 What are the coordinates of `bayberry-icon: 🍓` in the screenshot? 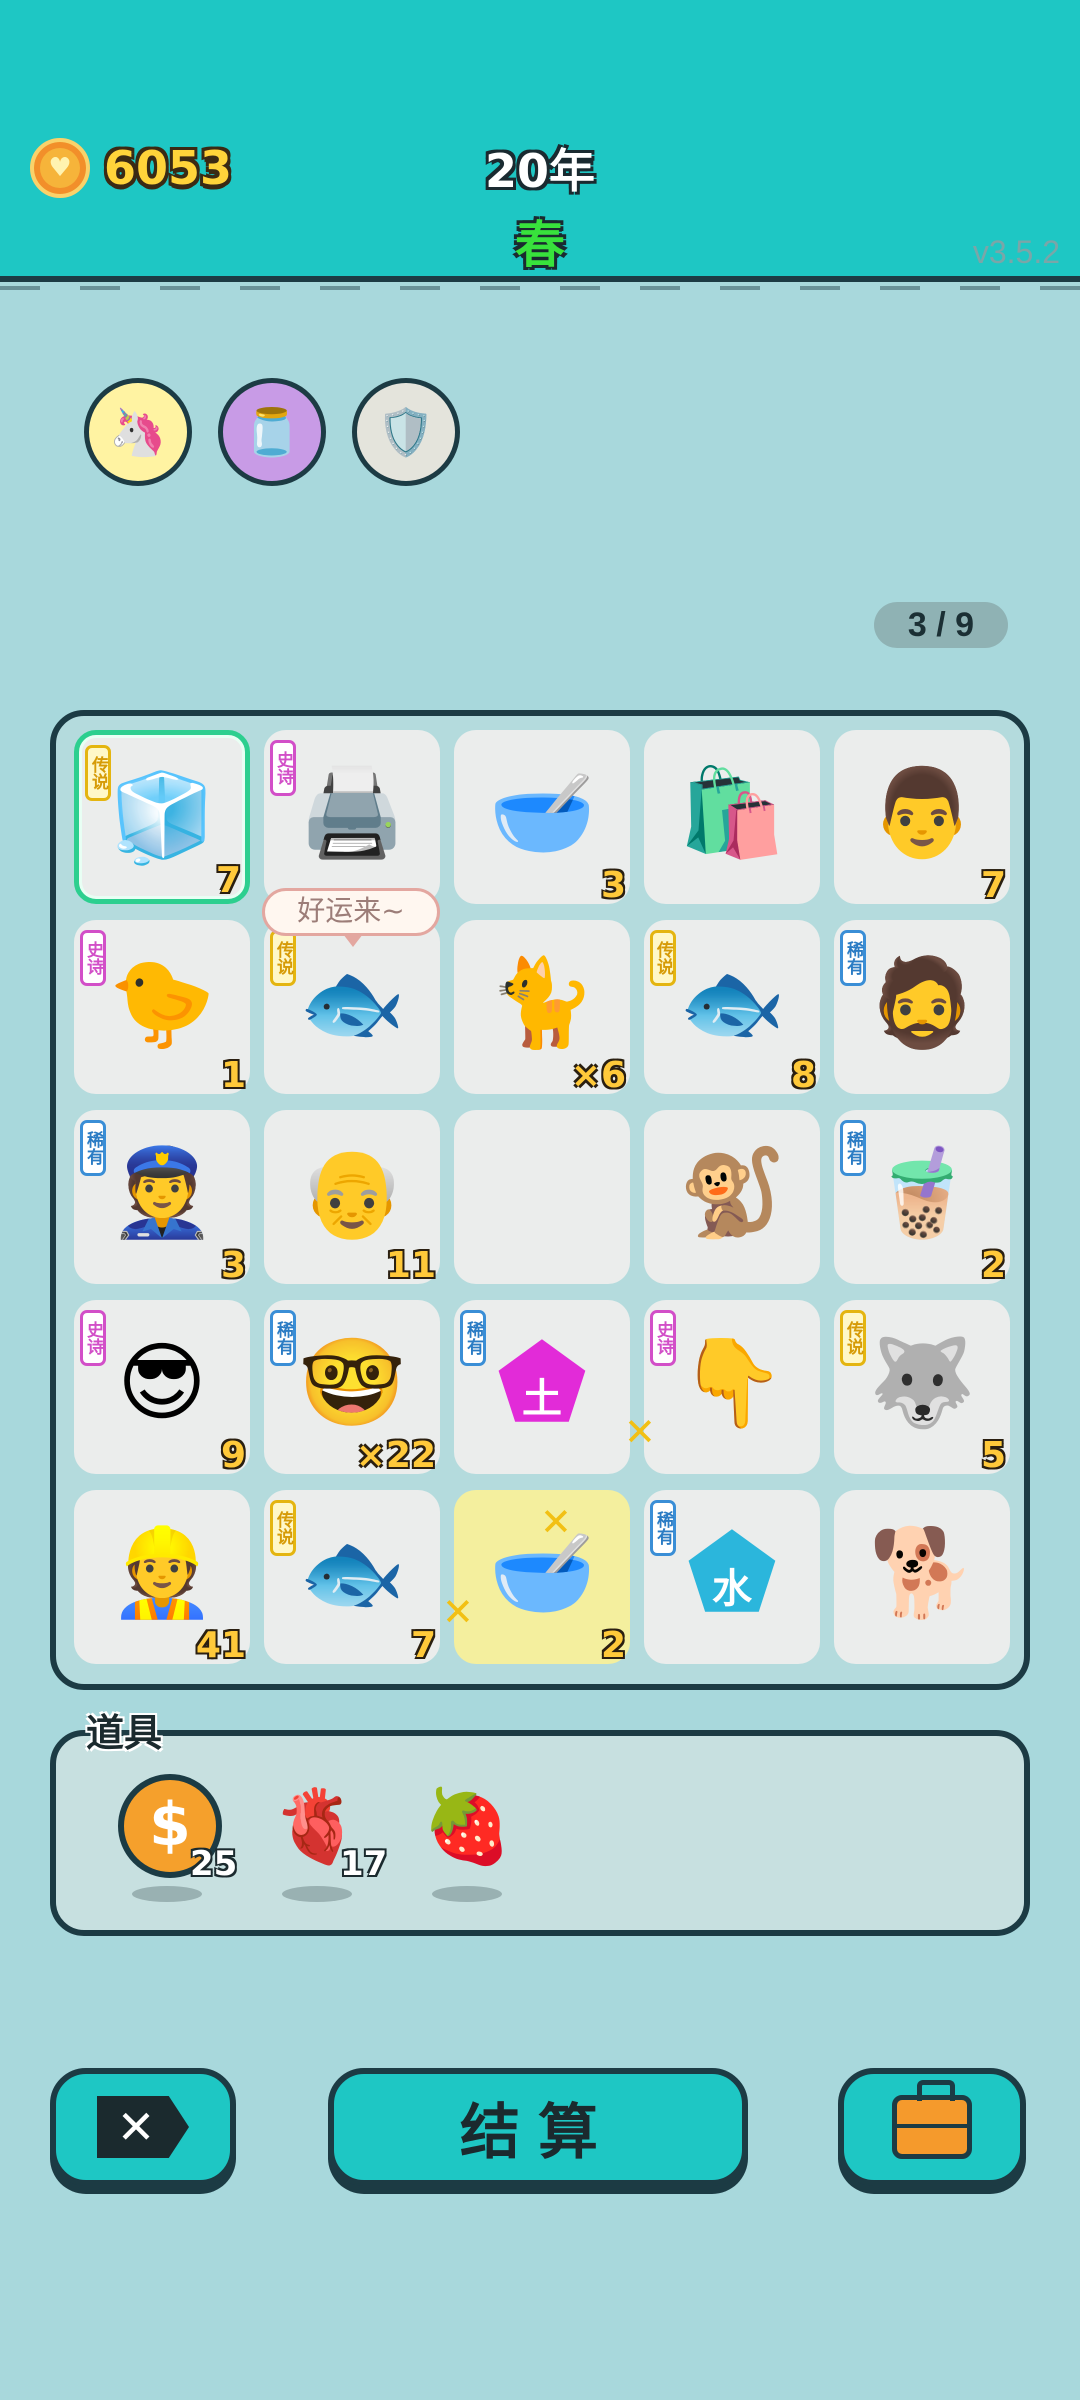 It's located at (467, 1826).